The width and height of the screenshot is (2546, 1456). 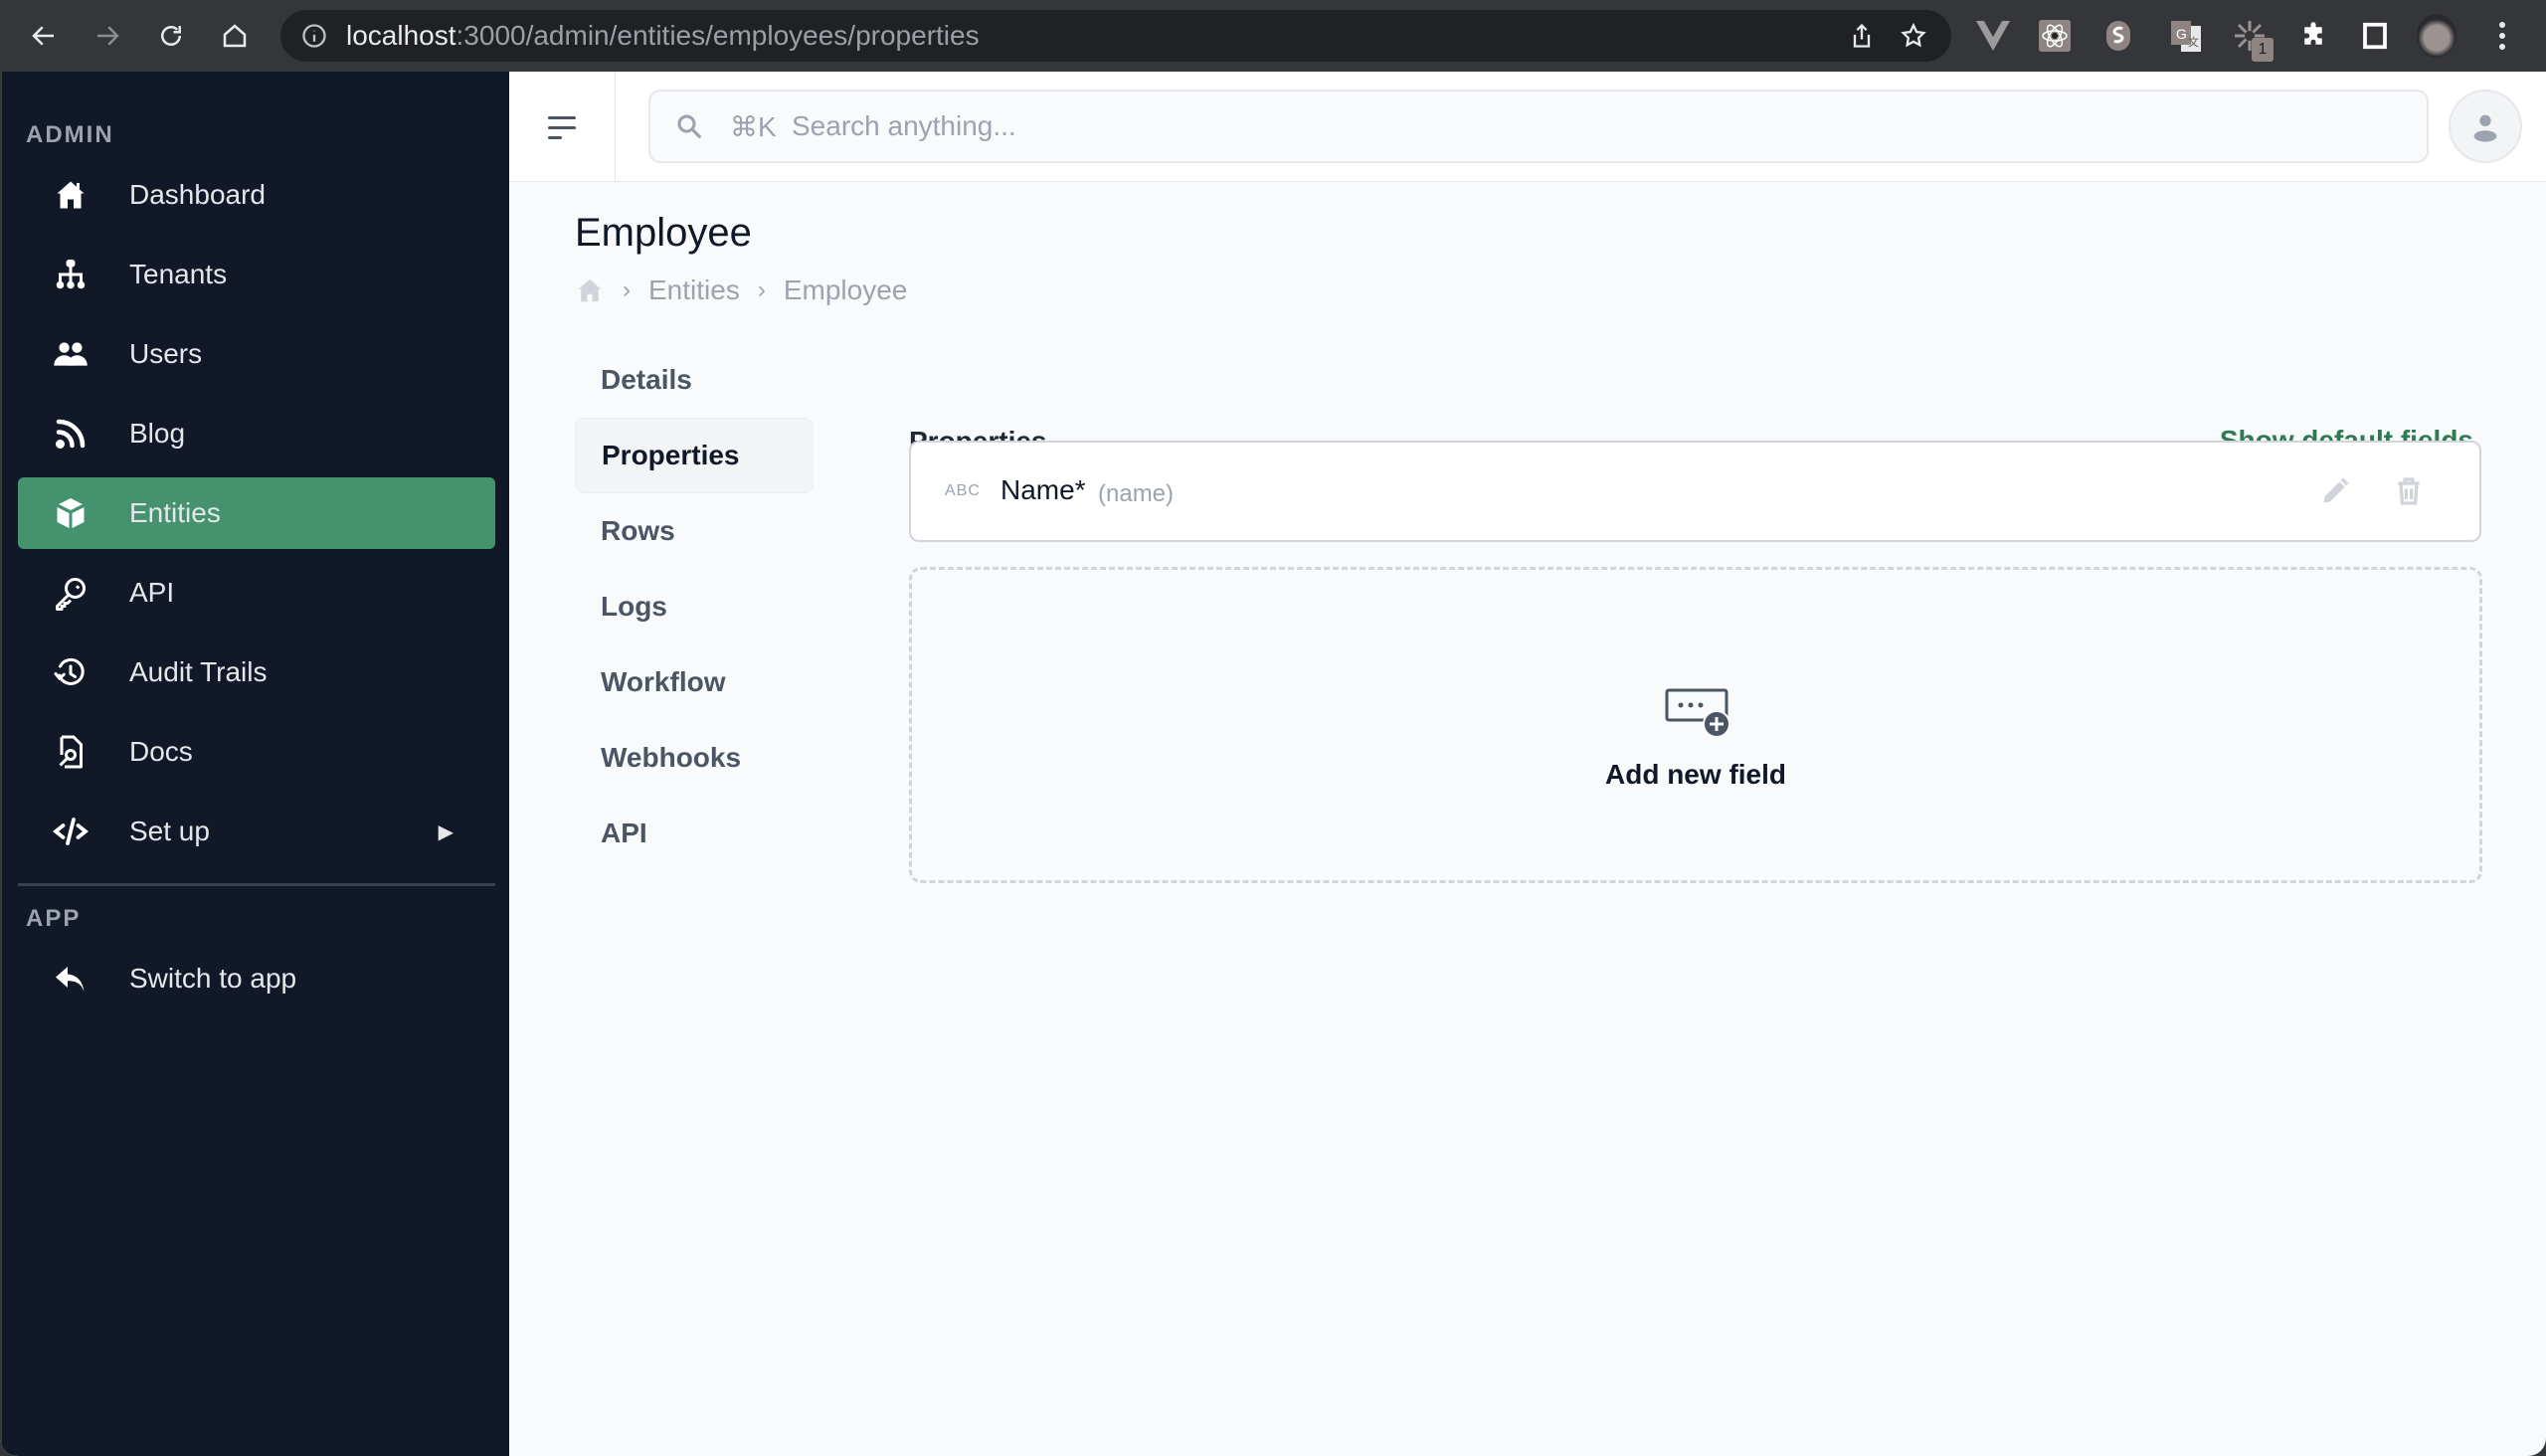 I want to click on menu-lines-icon, so click(x=562, y=127).